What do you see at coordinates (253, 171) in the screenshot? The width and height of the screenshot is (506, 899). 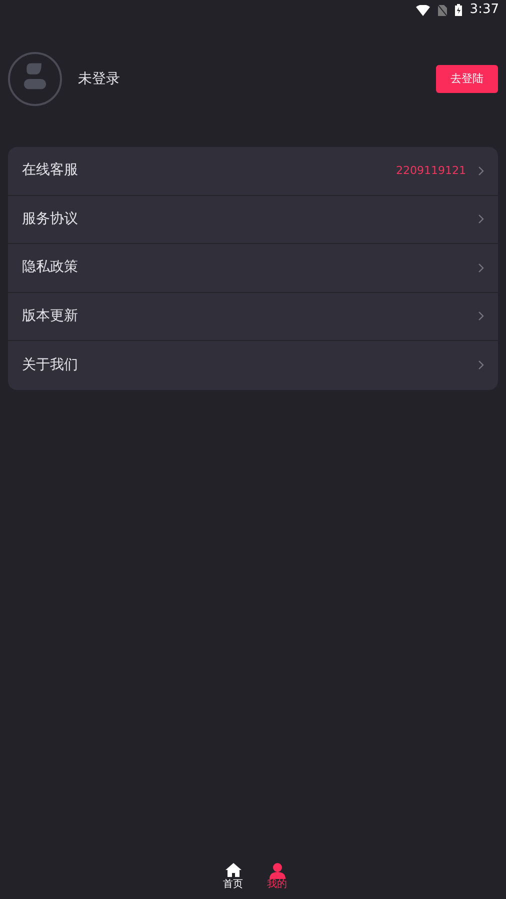 I see `menu-item: 在线客服 2209119121` at bounding box center [253, 171].